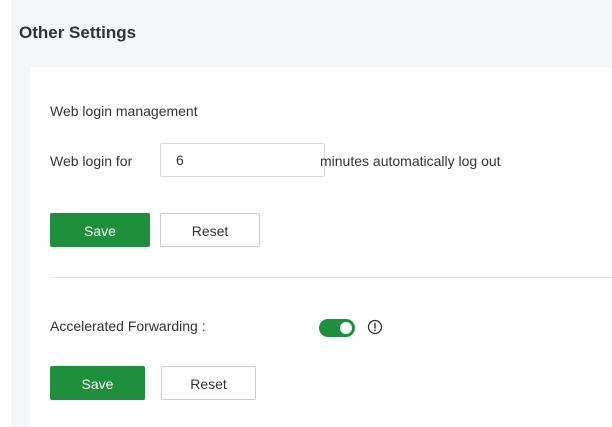 The image size is (612, 427). What do you see at coordinates (100, 230) in the screenshot?
I see `web-login-save-button: Save` at bounding box center [100, 230].